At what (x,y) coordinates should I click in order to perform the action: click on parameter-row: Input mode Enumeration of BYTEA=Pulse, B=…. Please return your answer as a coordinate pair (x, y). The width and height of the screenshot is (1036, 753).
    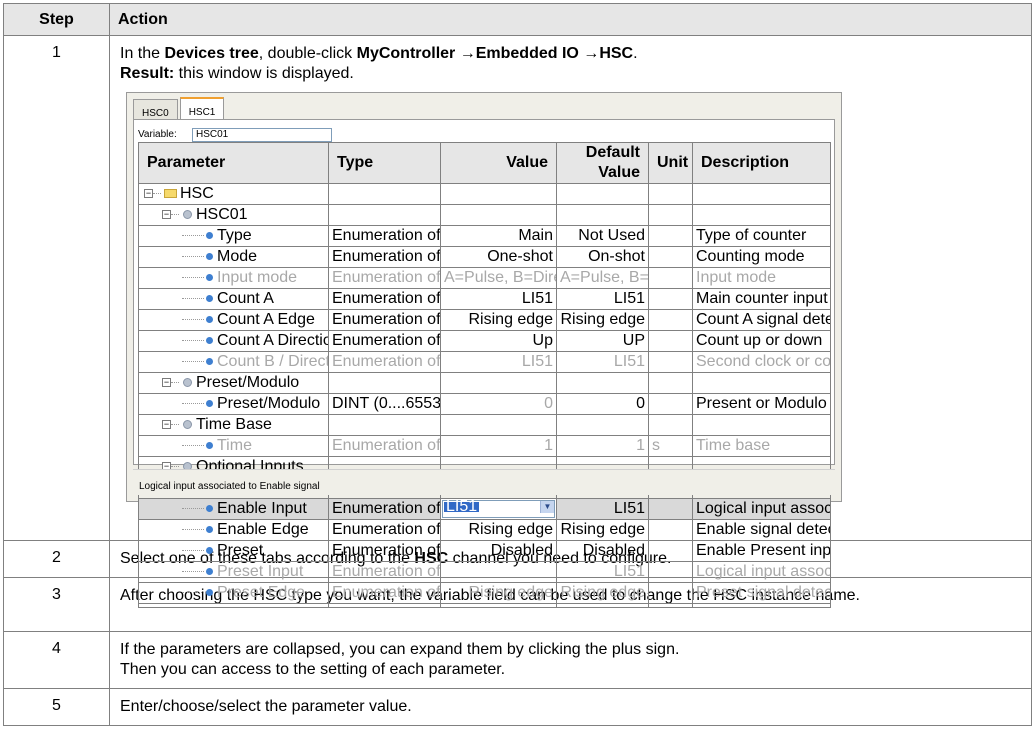
    Looking at the image, I should click on (484, 278).